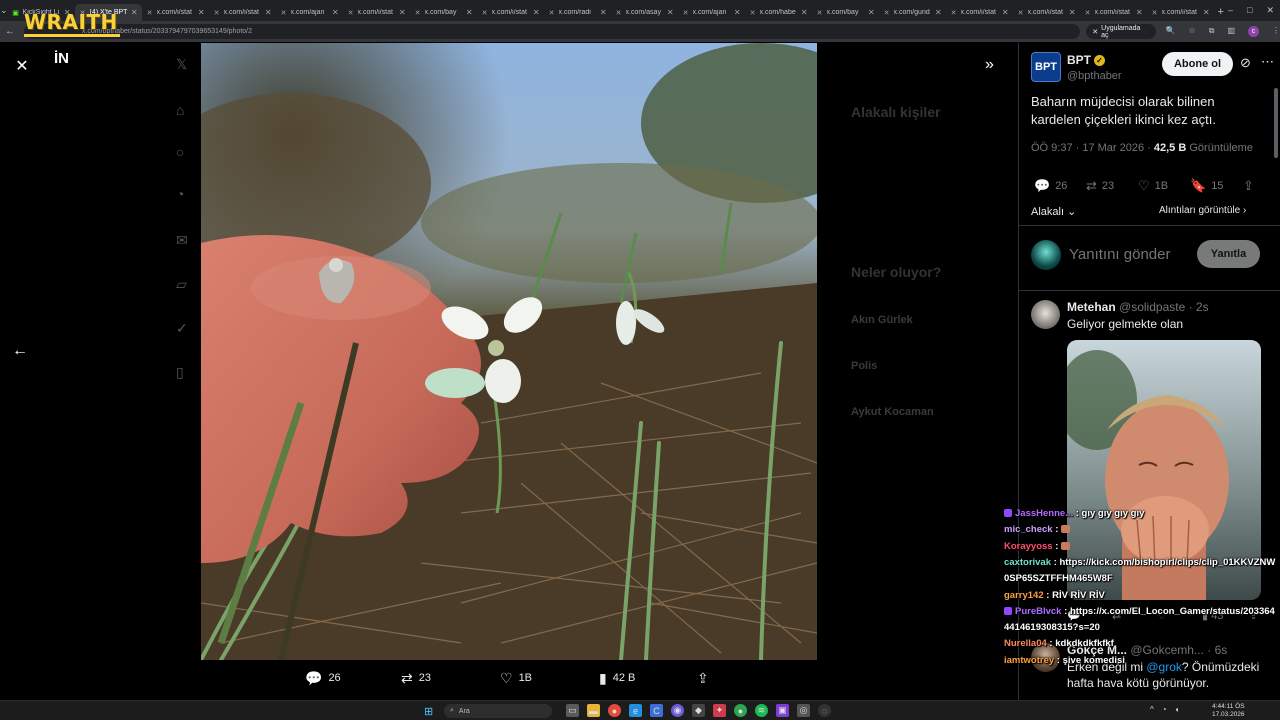 The width and height of the screenshot is (1280, 720). I want to click on close-window-icon: ✕, so click(1270, 10).